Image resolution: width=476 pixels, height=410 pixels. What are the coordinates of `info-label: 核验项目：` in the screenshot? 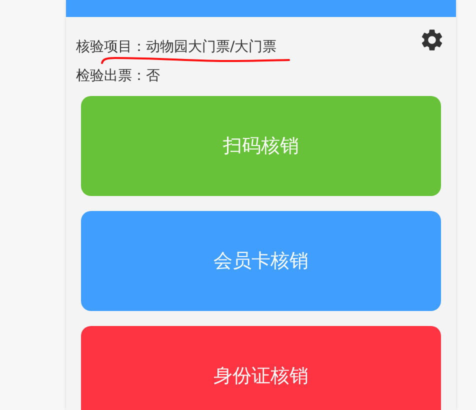 It's located at (111, 47).